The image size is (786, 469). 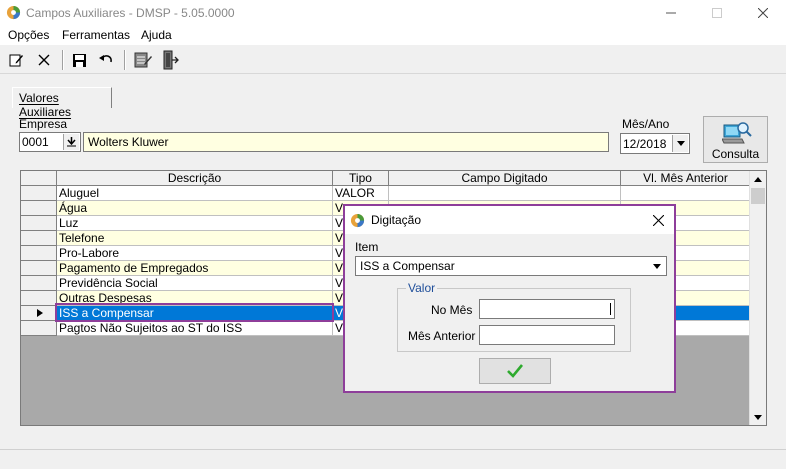 I want to click on title-bar: Campos Auxiliares - DMSP - 5.05.0000, so click(x=393, y=13).